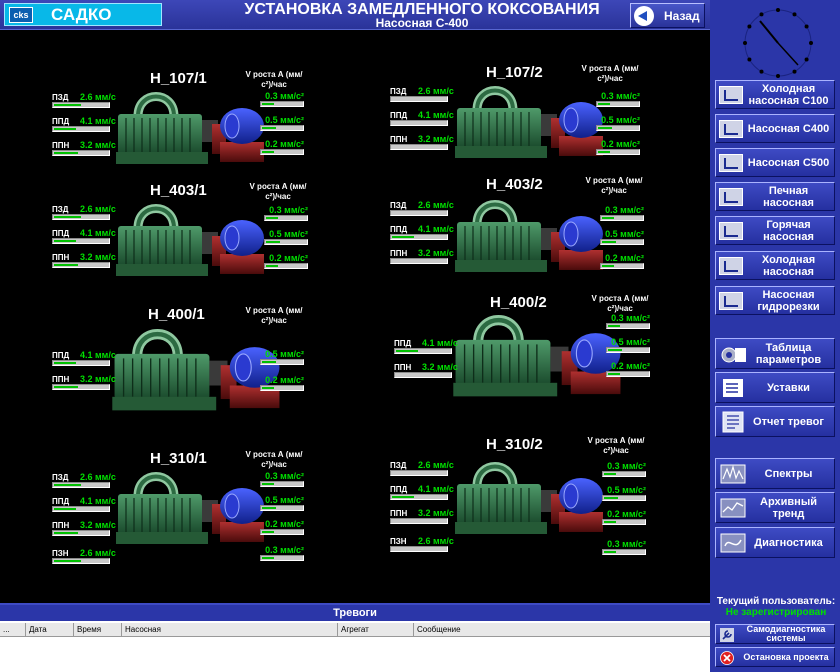 The width and height of the screenshot is (840, 672). What do you see at coordinates (775, 657) in the screenshot?
I see `stop-project-button: Остановка проекта` at bounding box center [775, 657].